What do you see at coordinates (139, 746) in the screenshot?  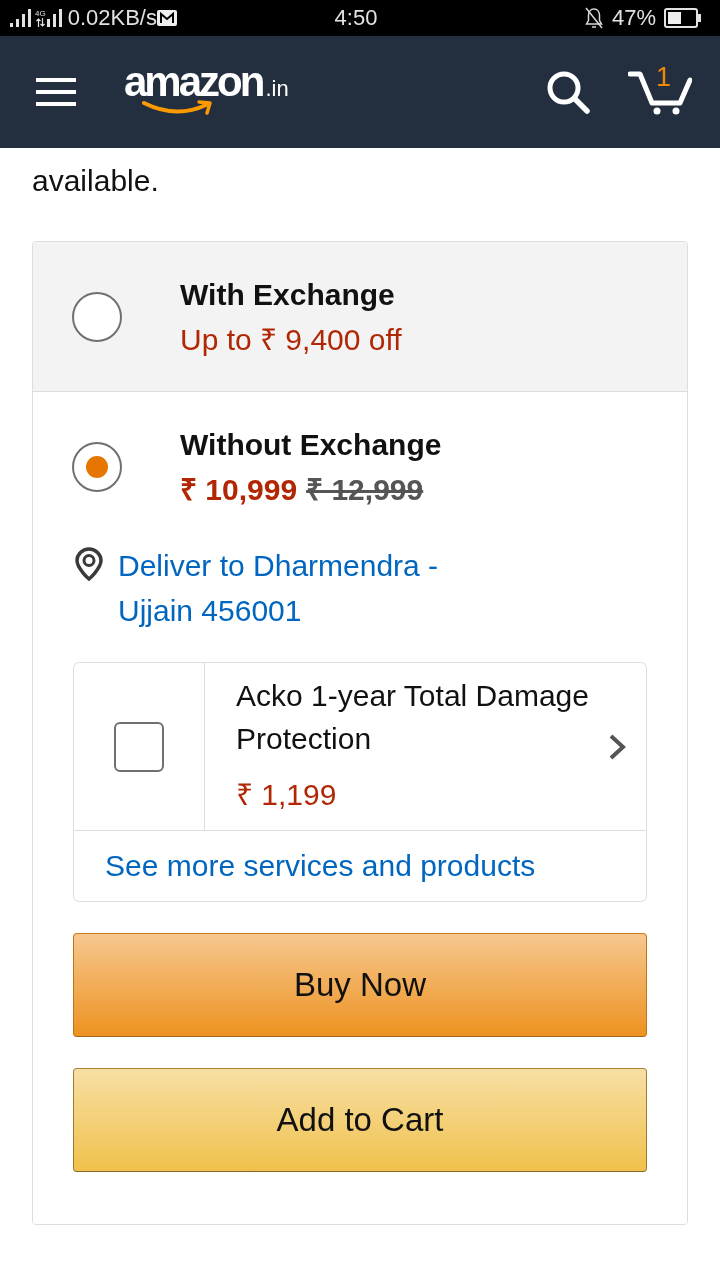 I see `checkbox` at bounding box center [139, 746].